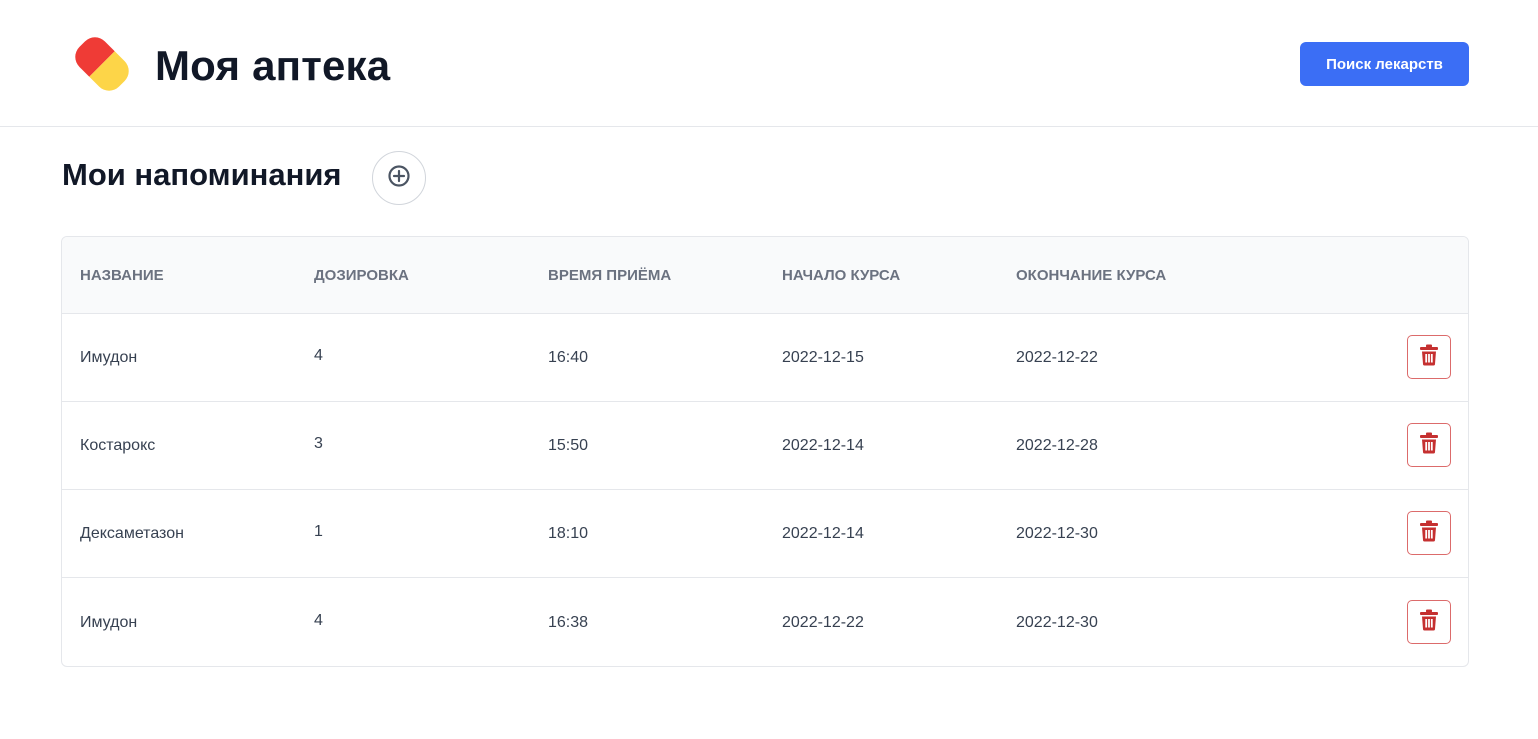  What do you see at coordinates (202, 174) in the screenshot?
I see `reminders-title: Мои напоминания` at bounding box center [202, 174].